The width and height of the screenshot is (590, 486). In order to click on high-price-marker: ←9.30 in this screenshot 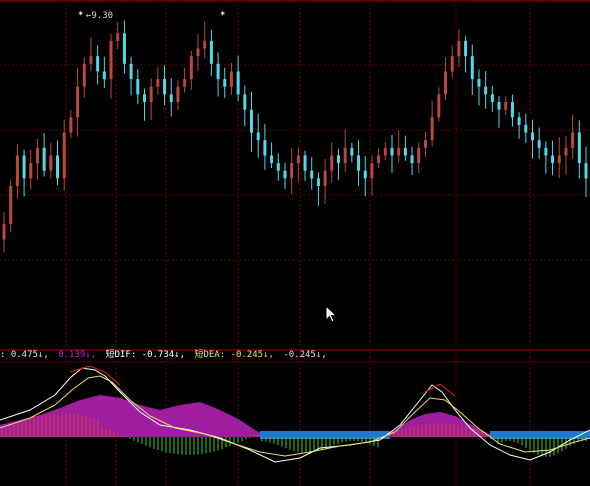, I will do `click(99, 16)`.